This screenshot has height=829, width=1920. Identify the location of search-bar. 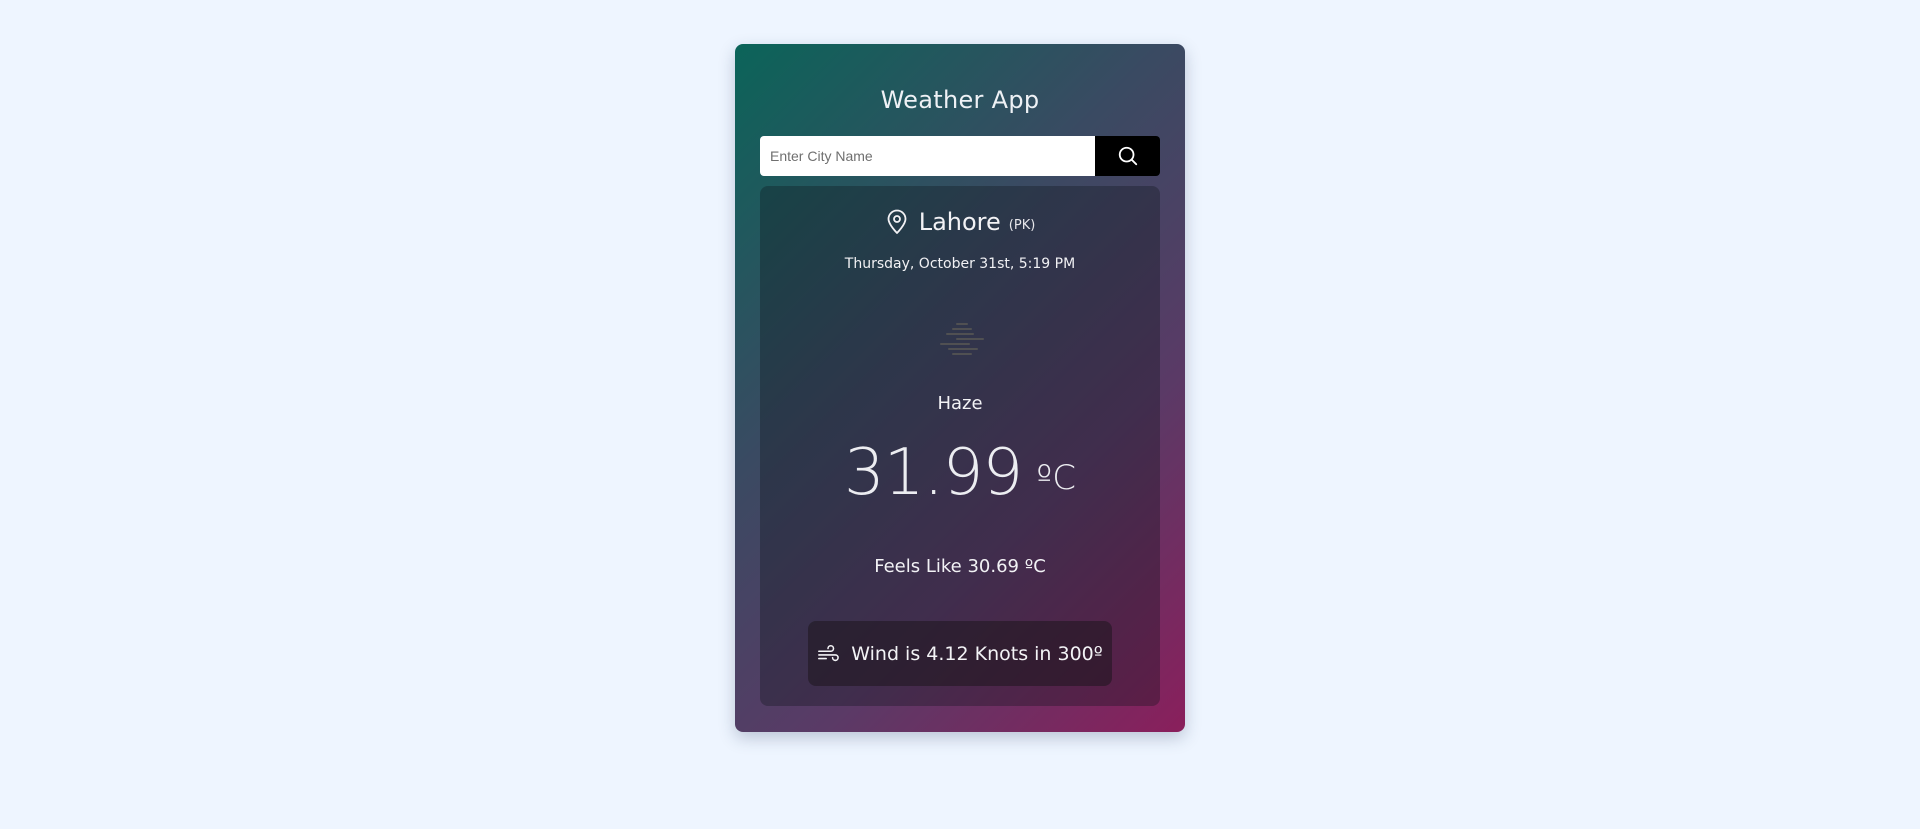
(960, 156).